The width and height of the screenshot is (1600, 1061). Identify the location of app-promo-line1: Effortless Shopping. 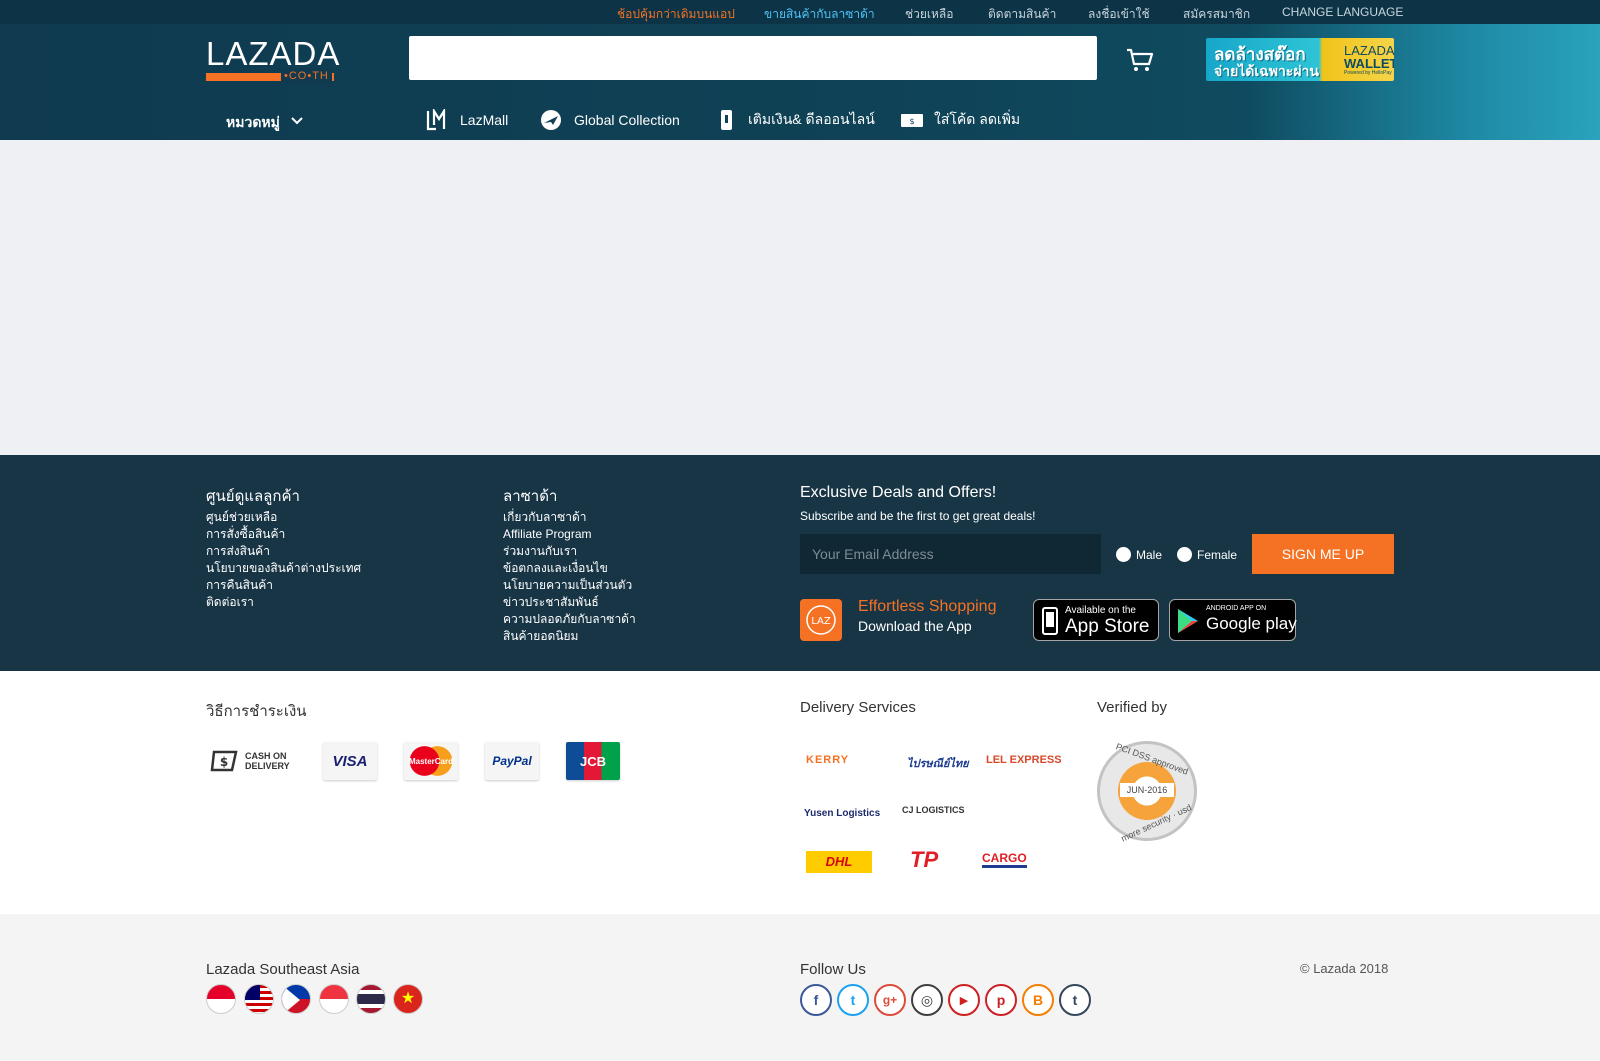
(927, 606).